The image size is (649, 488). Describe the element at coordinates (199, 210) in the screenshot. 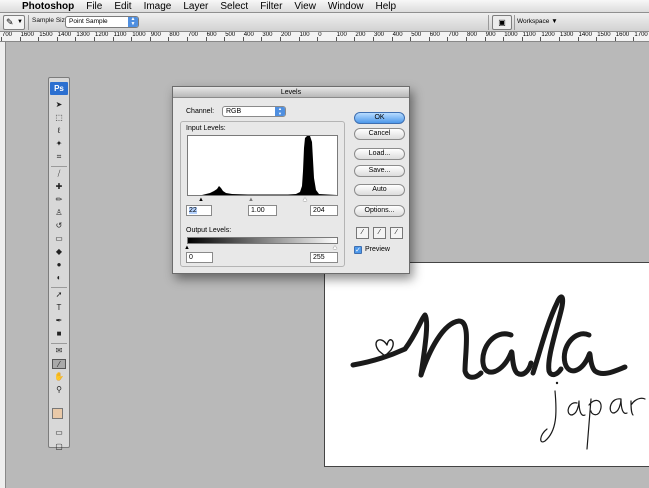

I see `input-black-field: 22` at that location.